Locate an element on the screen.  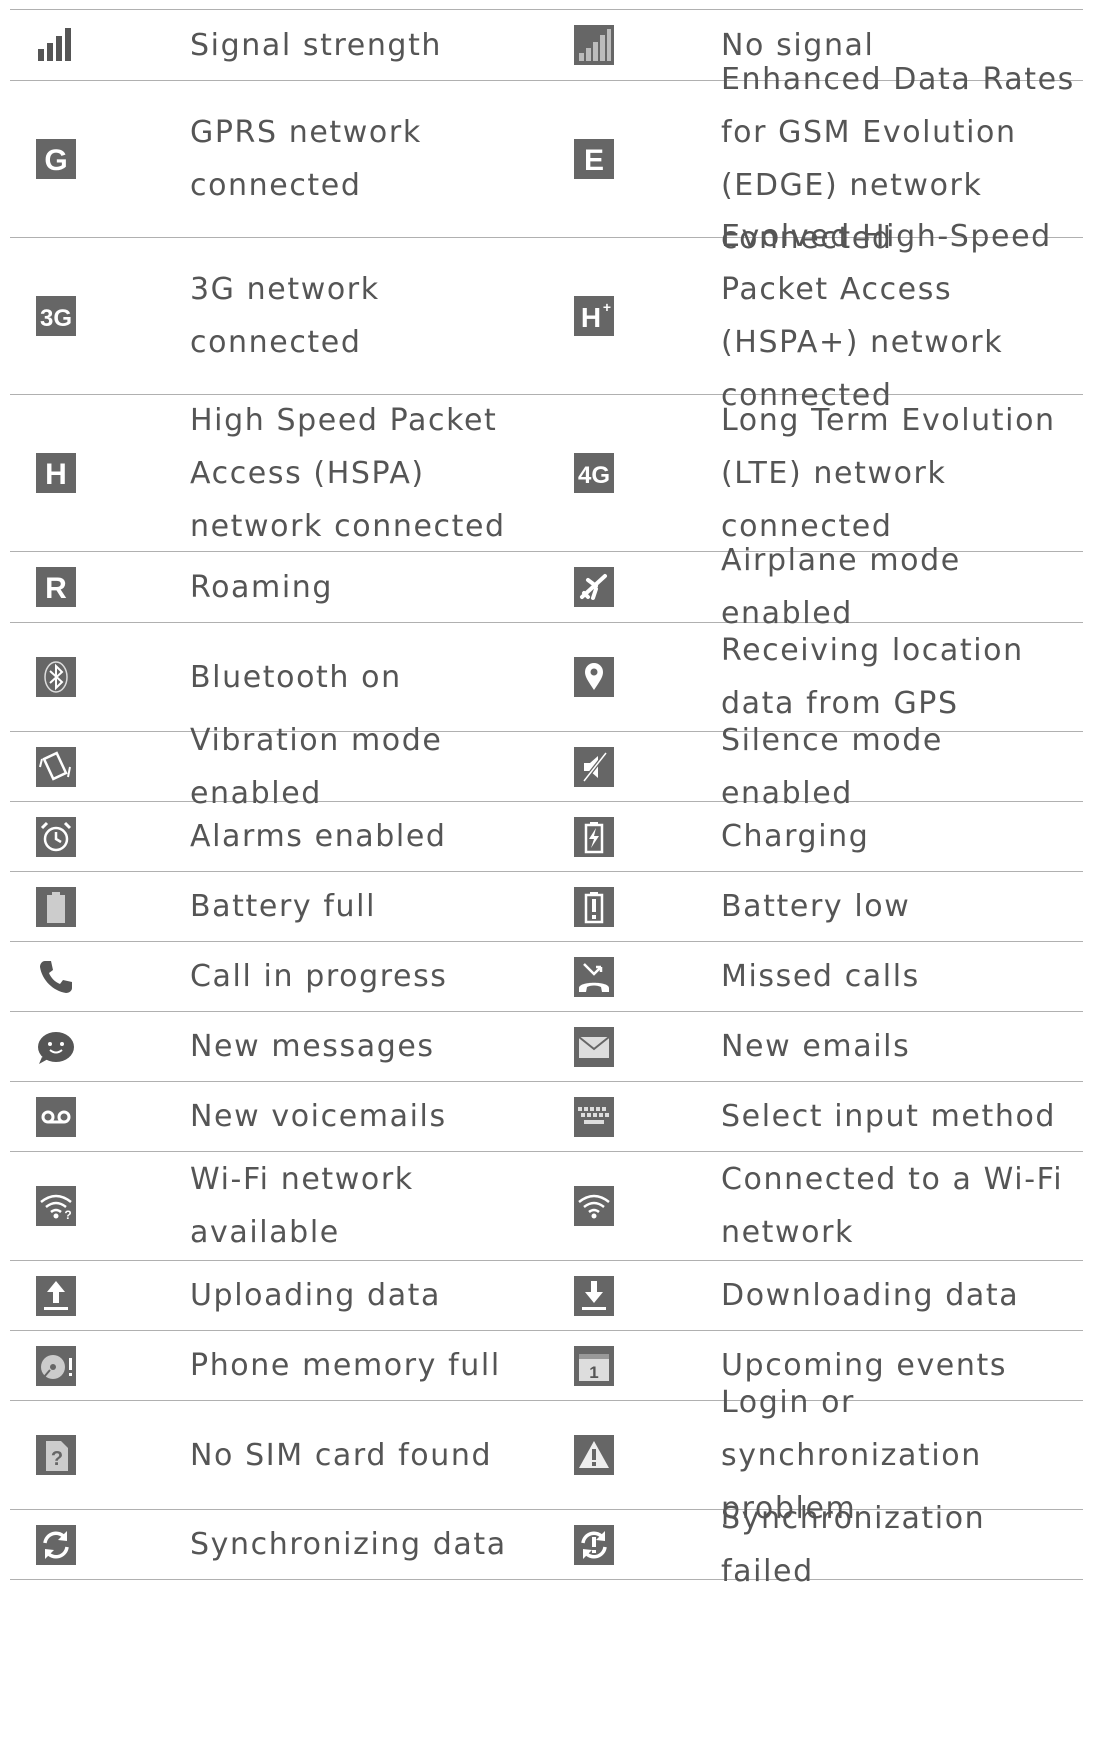
voicemail-icon is located at coordinates (56, 1116).